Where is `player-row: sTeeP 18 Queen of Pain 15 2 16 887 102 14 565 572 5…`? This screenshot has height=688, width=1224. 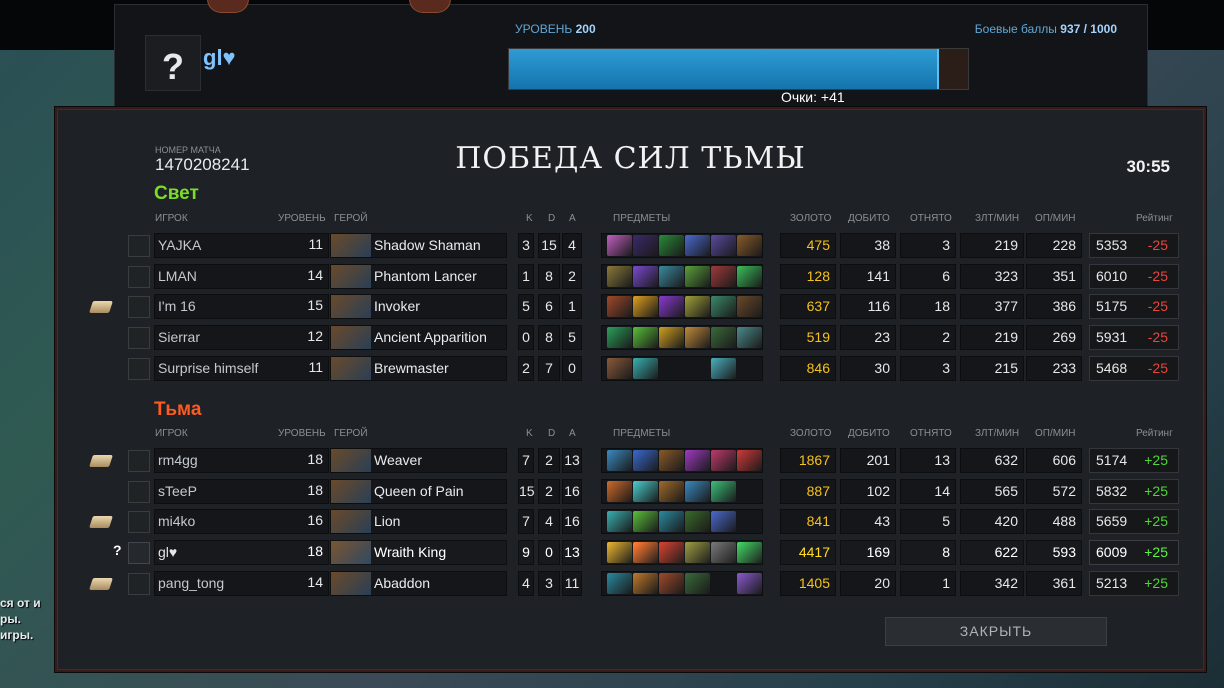
player-row: sTeeP 18 Queen of Pain 15 2 16 887 102 14 565 572 5… is located at coordinates (654, 491).